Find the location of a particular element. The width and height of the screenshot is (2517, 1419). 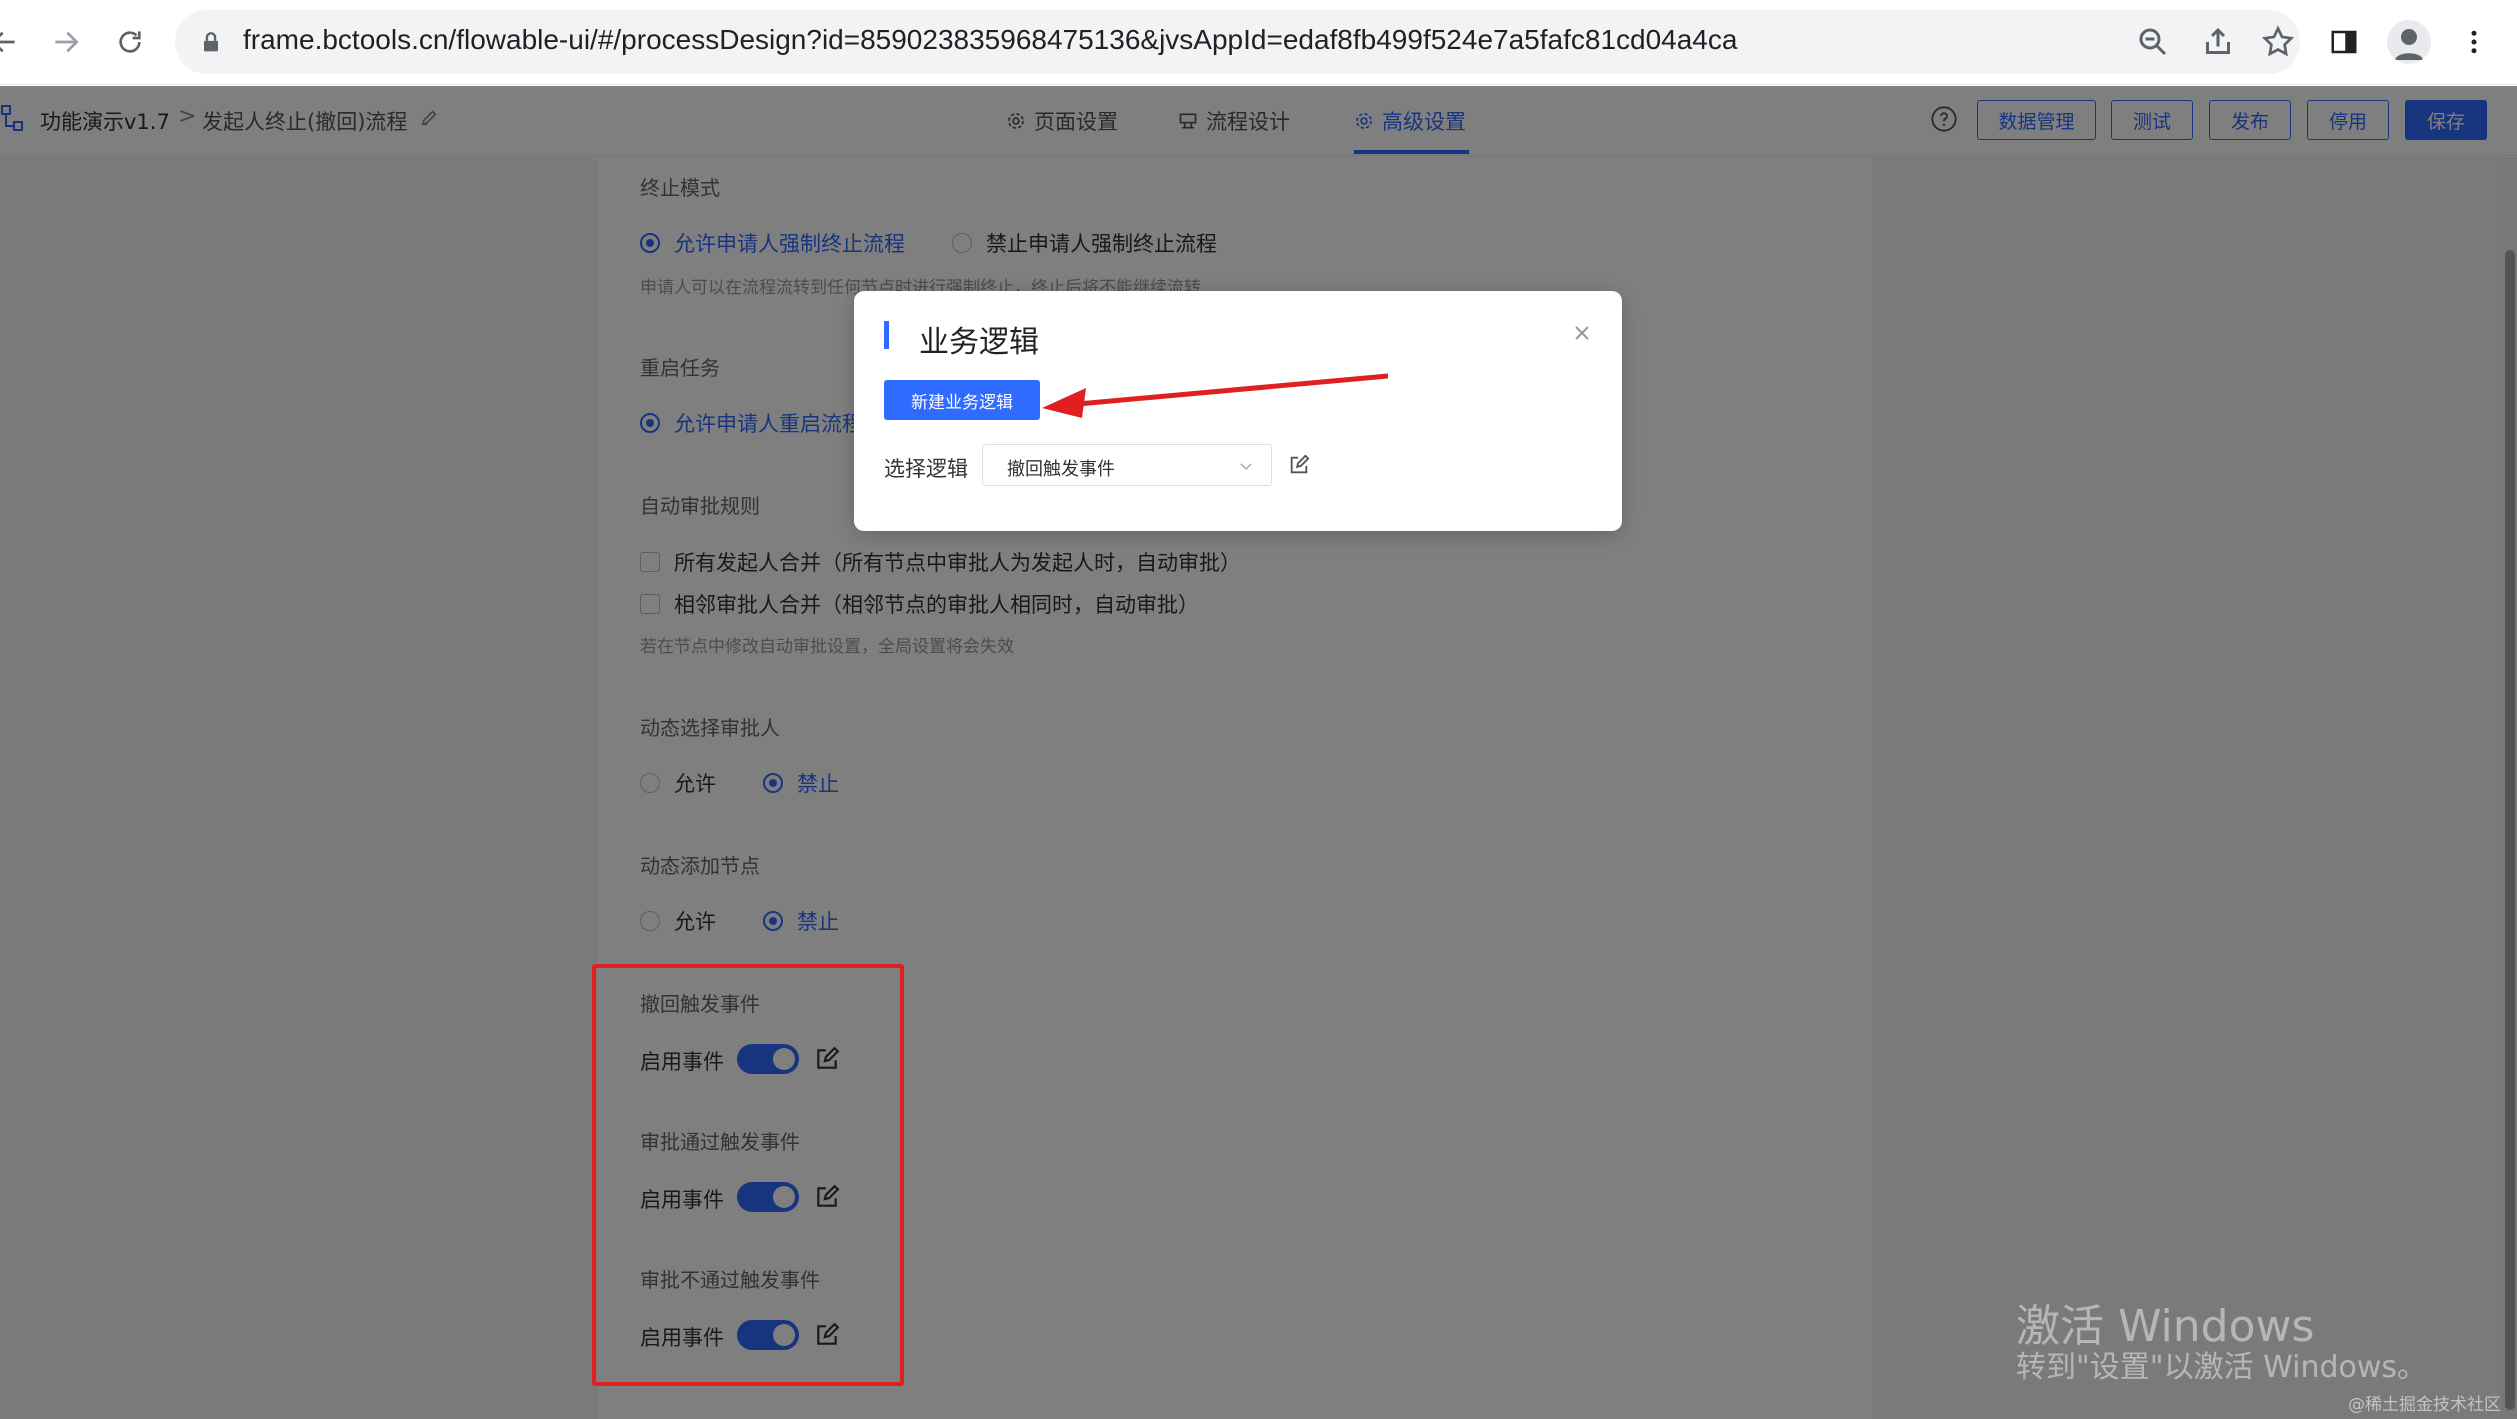

close-icon is located at coordinates (1582, 333).